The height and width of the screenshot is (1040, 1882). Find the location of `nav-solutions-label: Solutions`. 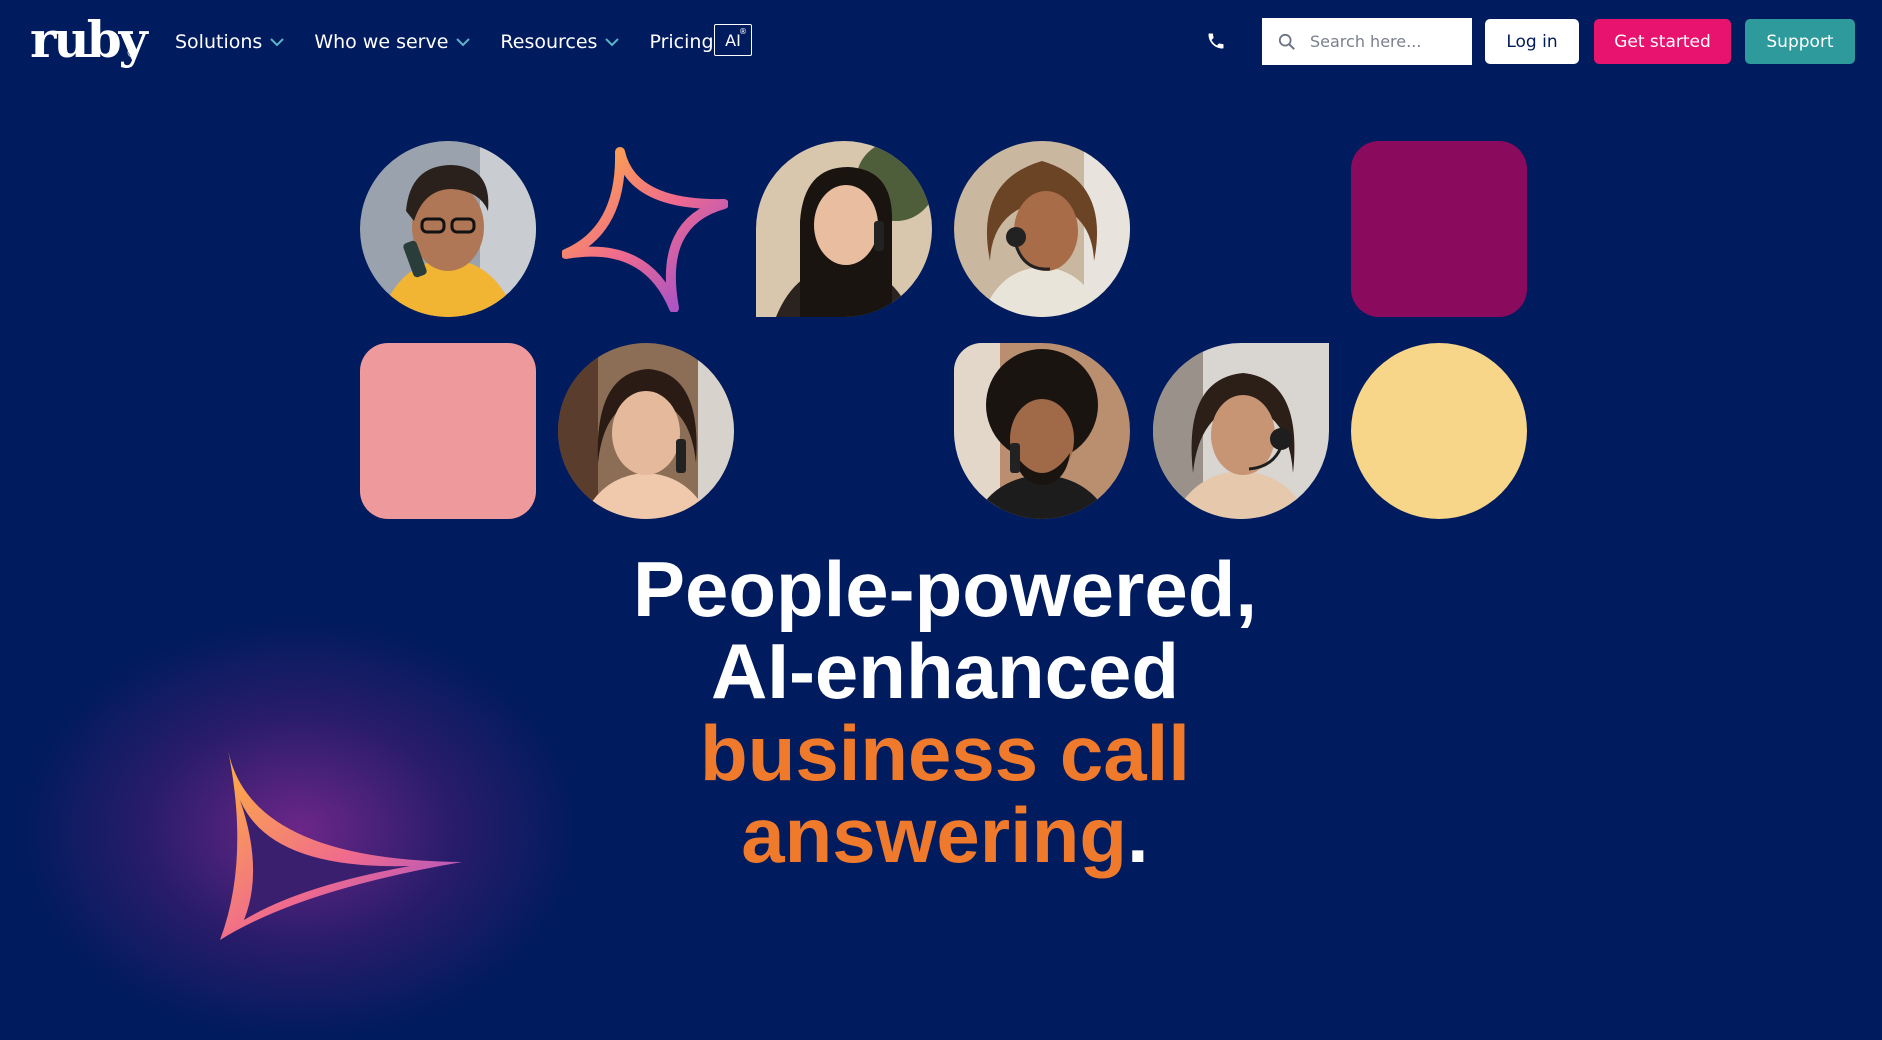

nav-solutions-label: Solutions is located at coordinates (219, 42).